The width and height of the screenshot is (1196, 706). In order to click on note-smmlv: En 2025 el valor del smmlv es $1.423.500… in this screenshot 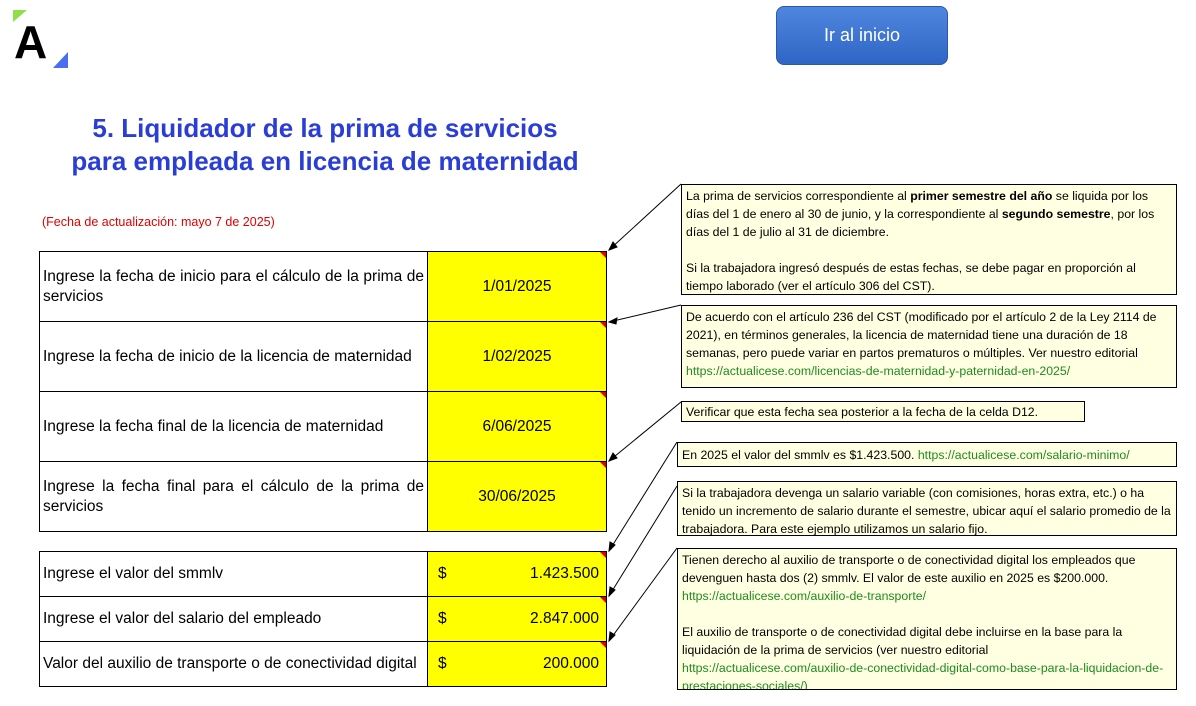, I will do `click(927, 454)`.